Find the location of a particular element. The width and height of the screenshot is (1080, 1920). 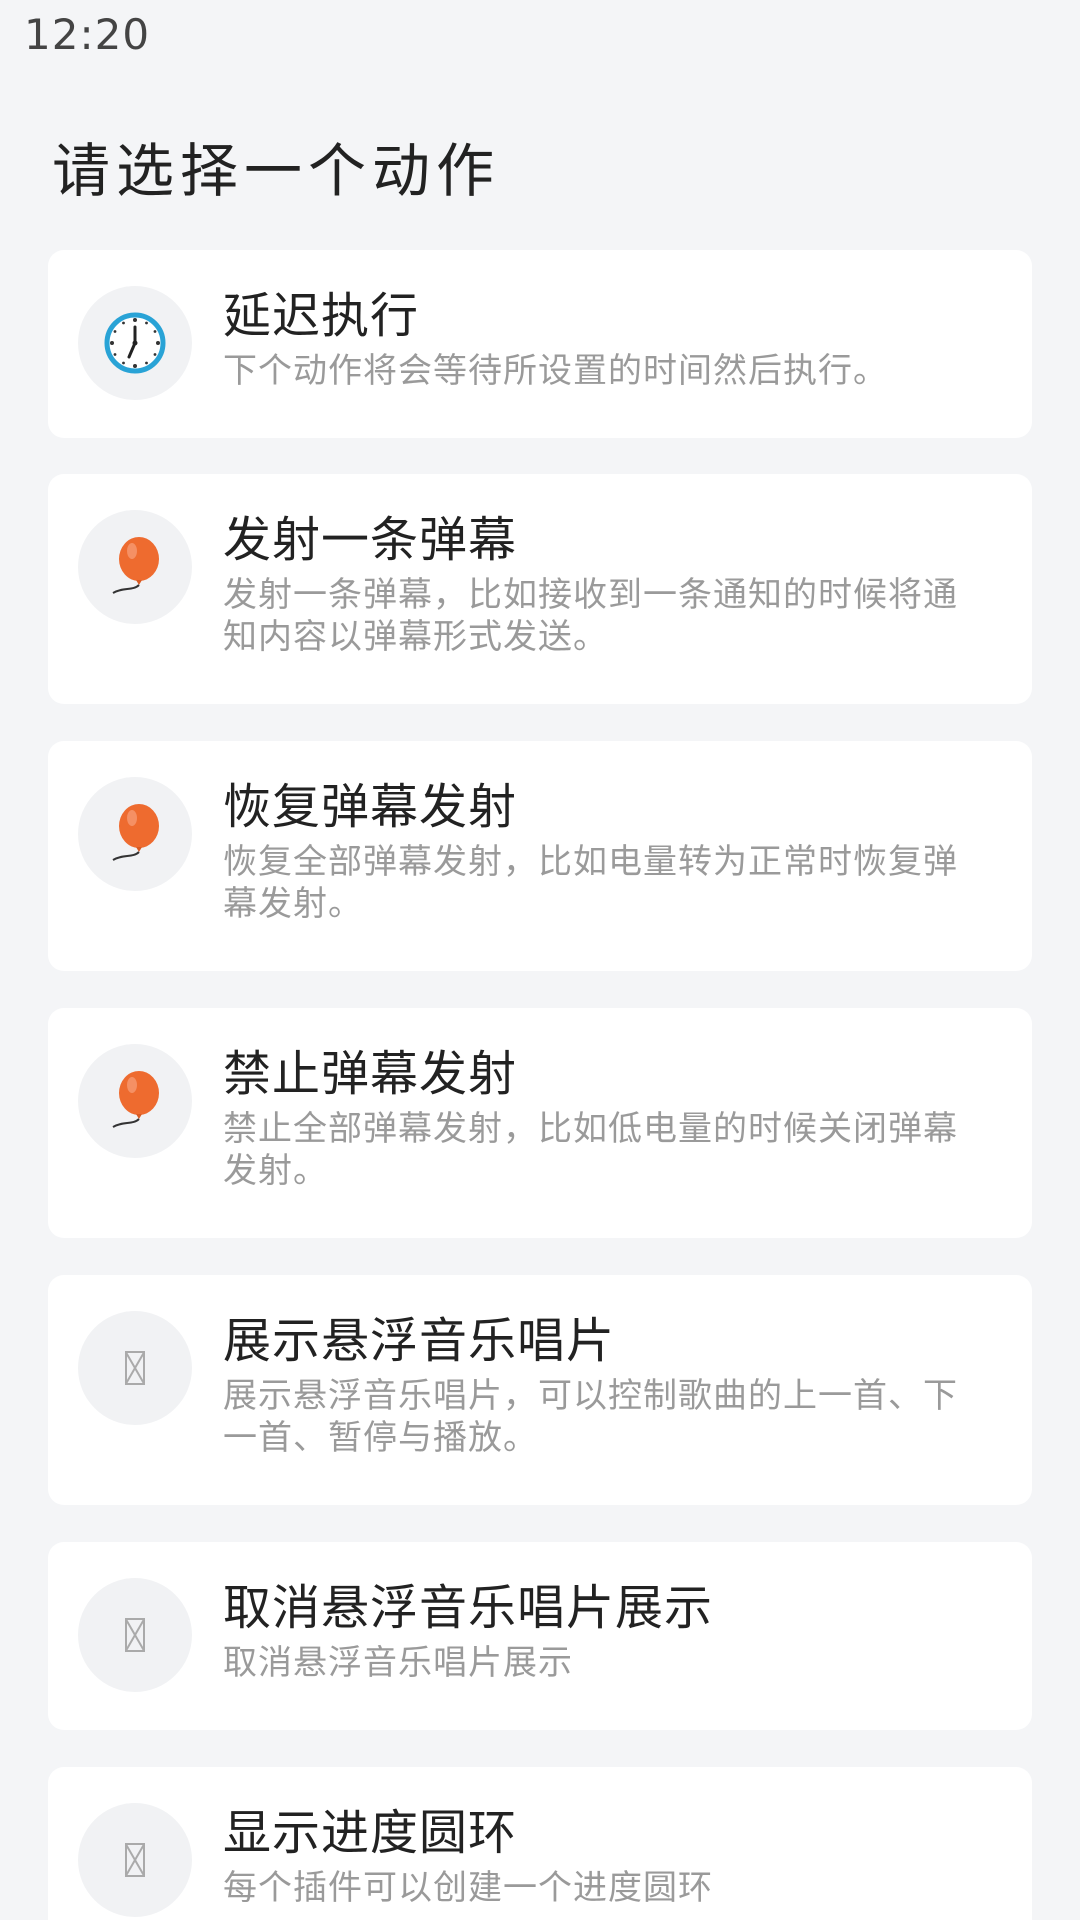

action-description: 展示悬浮音乐唱片，可以控制歌曲的上一首、下一首、暂停与播放。 is located at coordinates (590, 1417).